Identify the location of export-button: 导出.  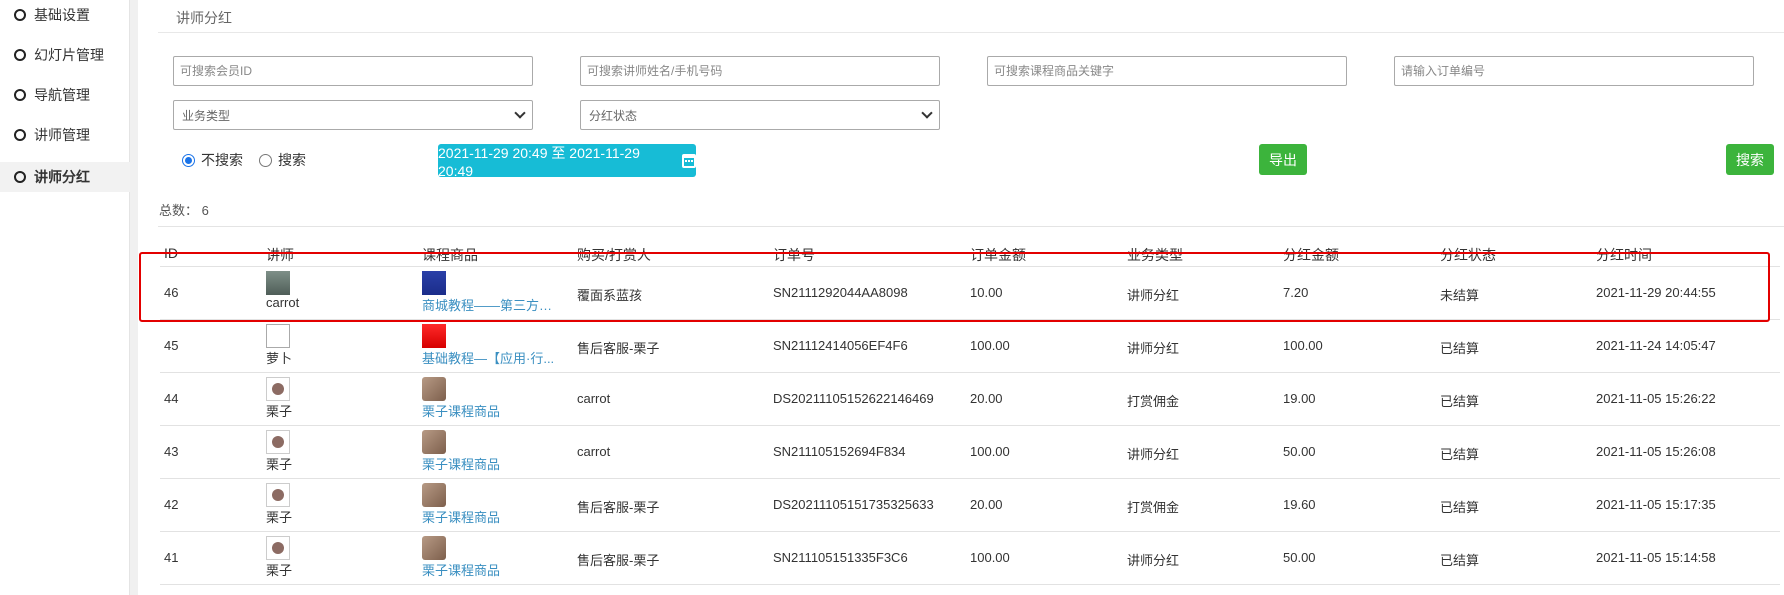
(1283, 159).